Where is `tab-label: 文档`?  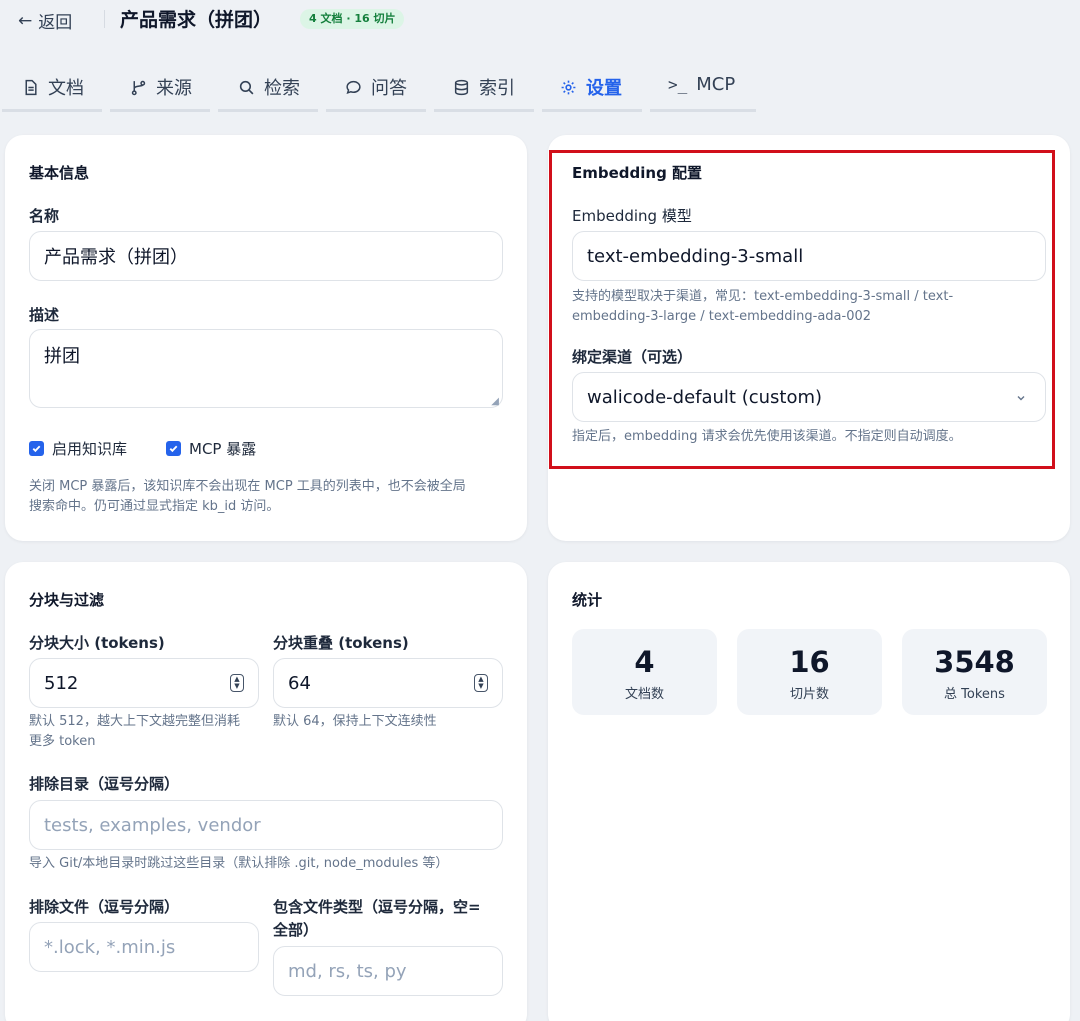
tab-label: 文档 is located at coordinates (66, 88).